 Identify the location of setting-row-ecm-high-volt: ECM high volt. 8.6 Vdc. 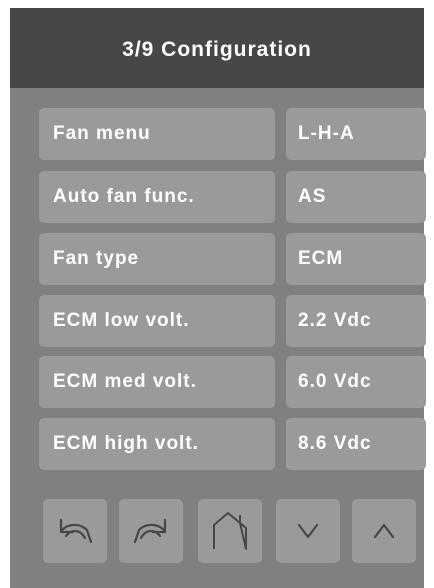
(232, 444).